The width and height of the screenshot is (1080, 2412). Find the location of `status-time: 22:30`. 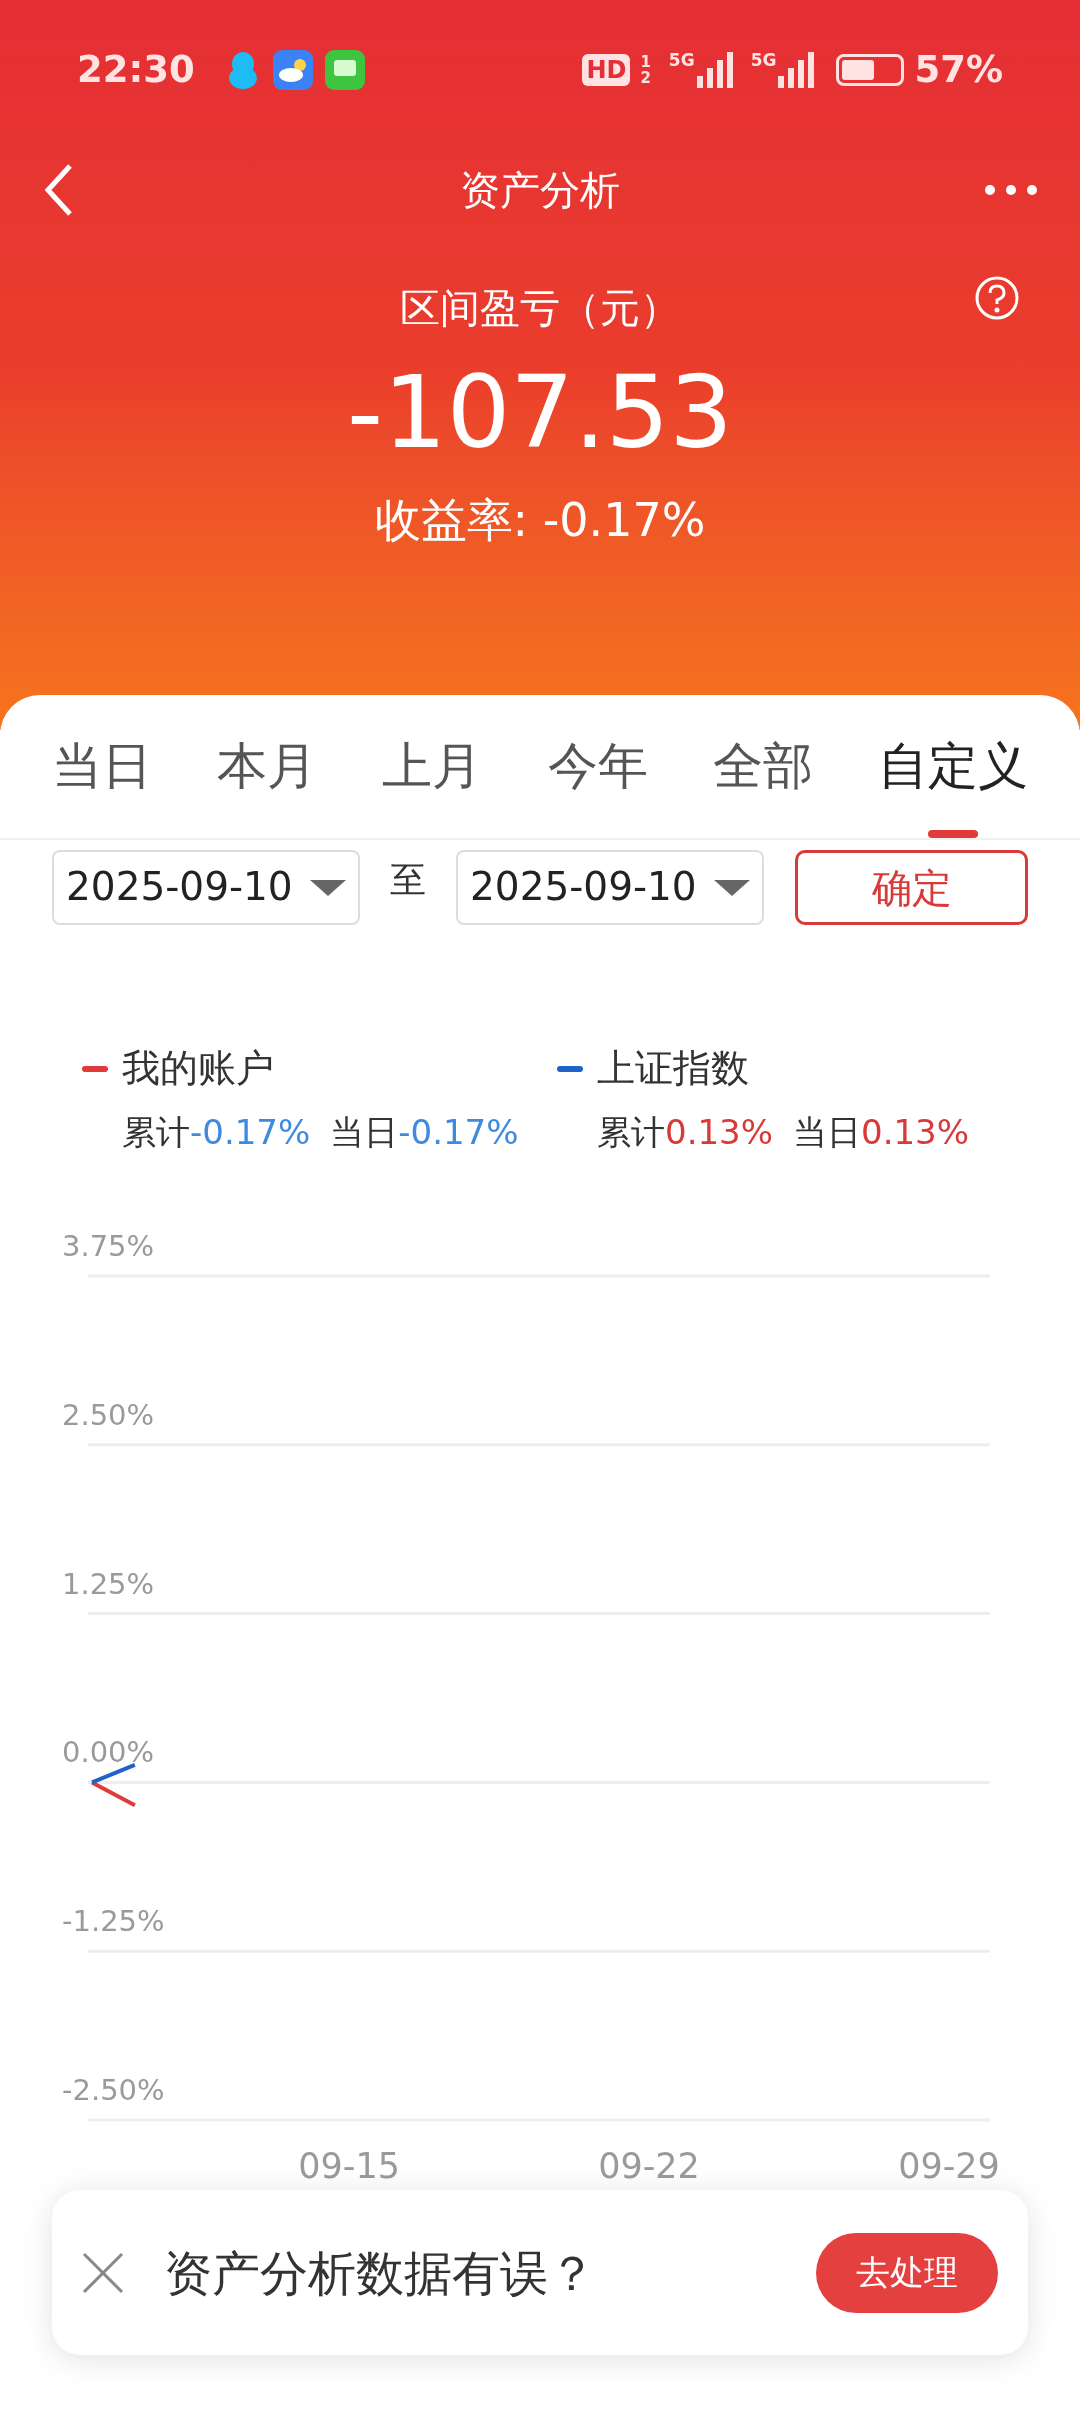

status-time: 22:30 is located at coordinates (136, 70).